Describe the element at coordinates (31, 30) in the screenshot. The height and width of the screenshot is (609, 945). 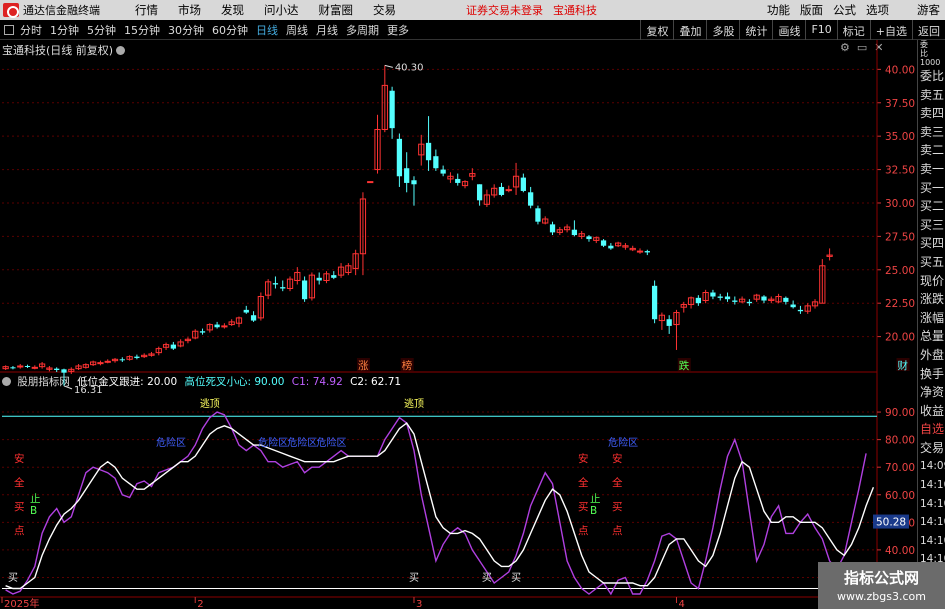
I see `period-tick: 分时` at that location.